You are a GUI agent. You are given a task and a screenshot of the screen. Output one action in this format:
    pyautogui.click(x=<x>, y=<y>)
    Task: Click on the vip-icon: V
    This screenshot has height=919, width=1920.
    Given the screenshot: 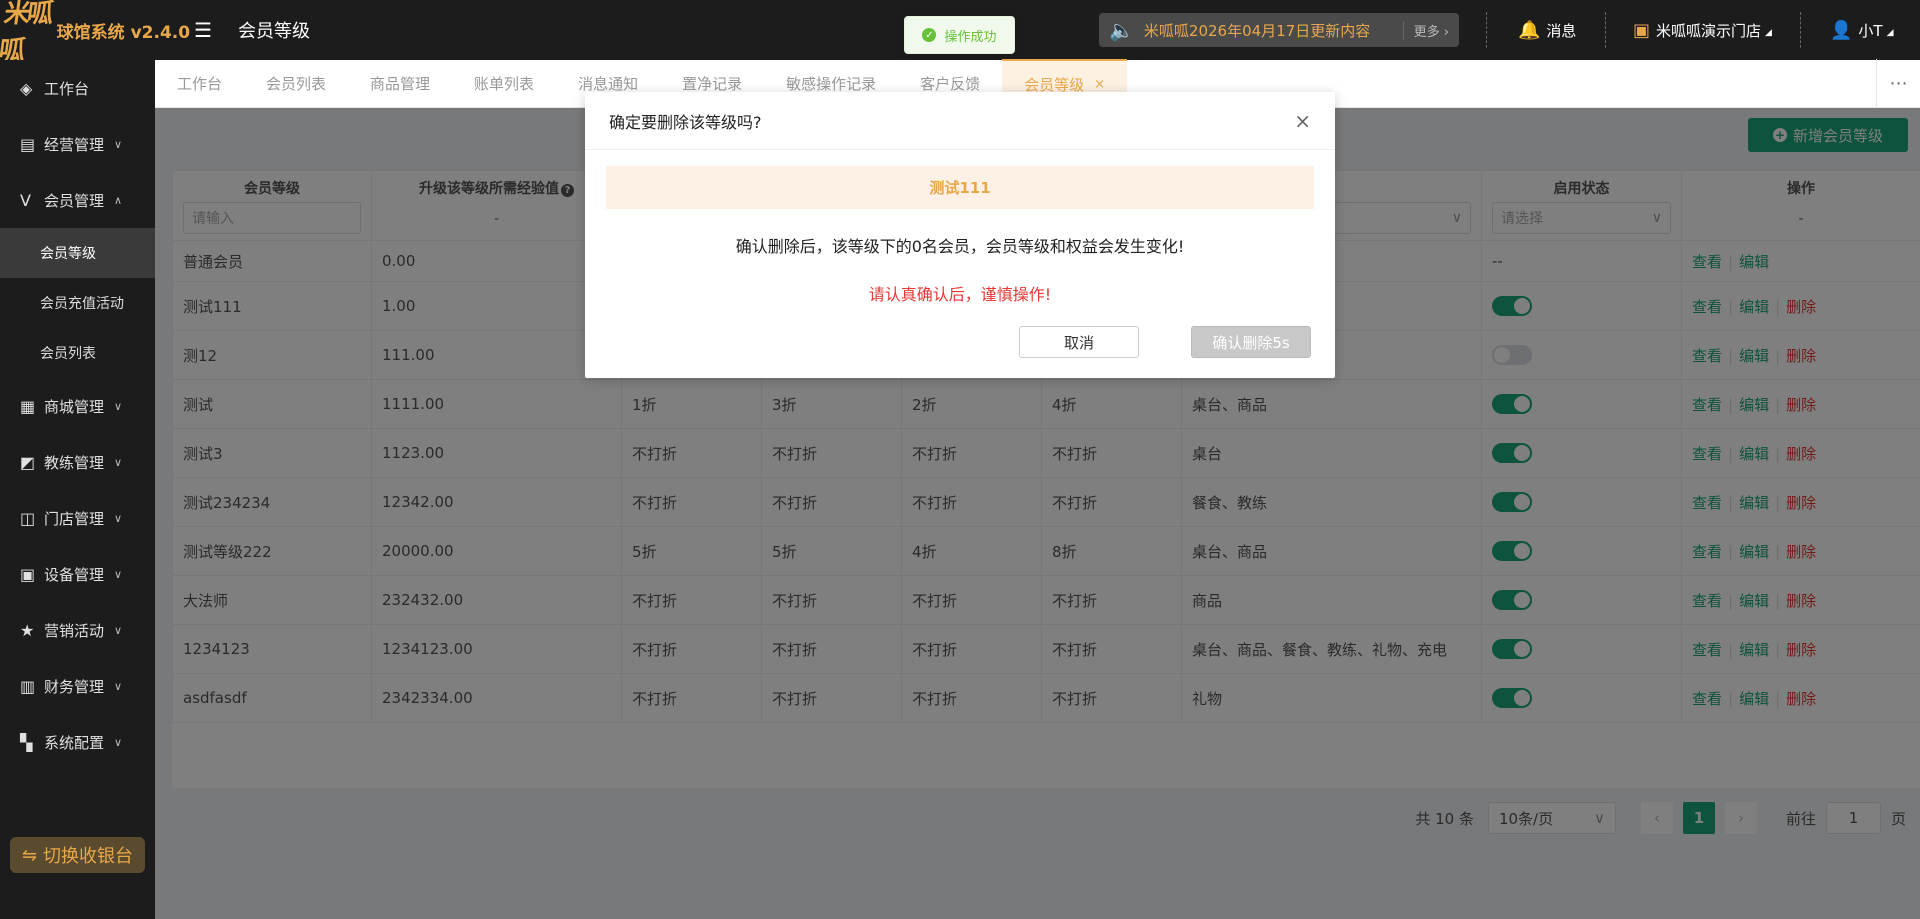 What is the action you would take?
    pyautogui.click(x=25, y=200)
    